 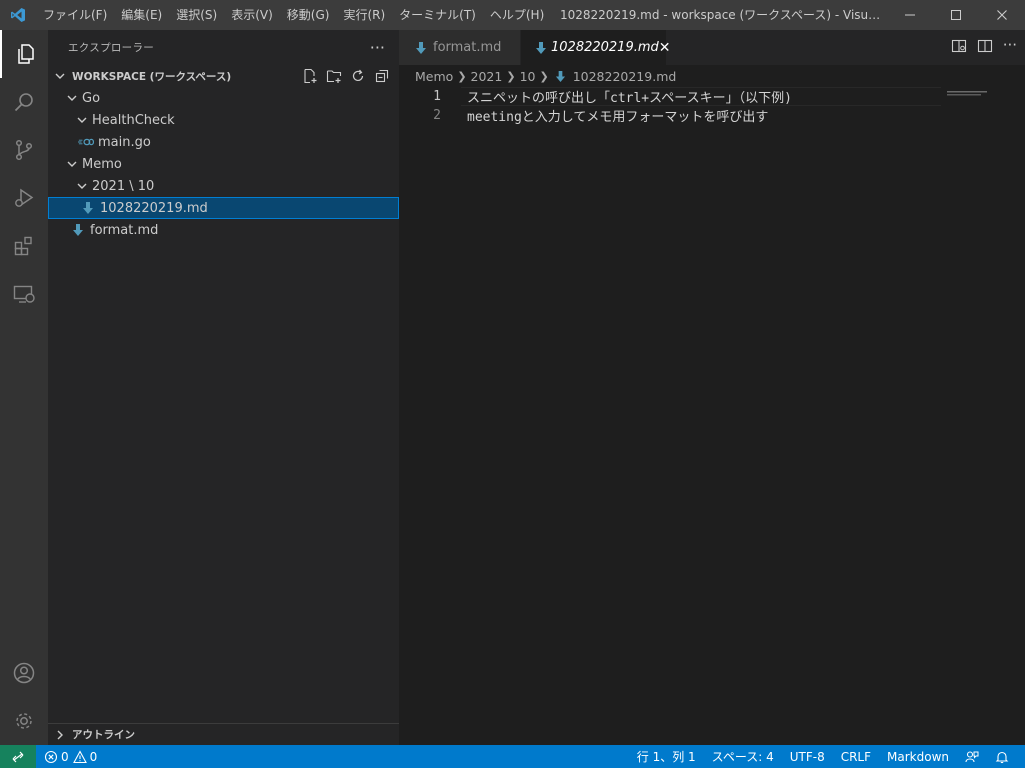 What do you see at coordinates (460, 47) in the screenshot?
I see `tab-format-md: format.md` at bounding box center [460, 47].